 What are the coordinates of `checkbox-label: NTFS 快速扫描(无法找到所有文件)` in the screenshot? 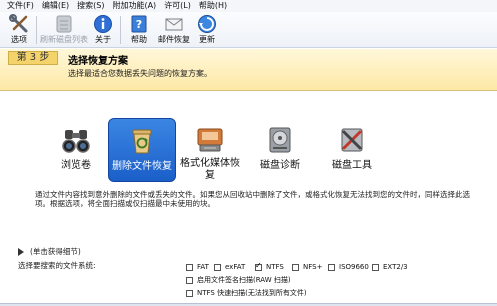 It's located at (252, 293).